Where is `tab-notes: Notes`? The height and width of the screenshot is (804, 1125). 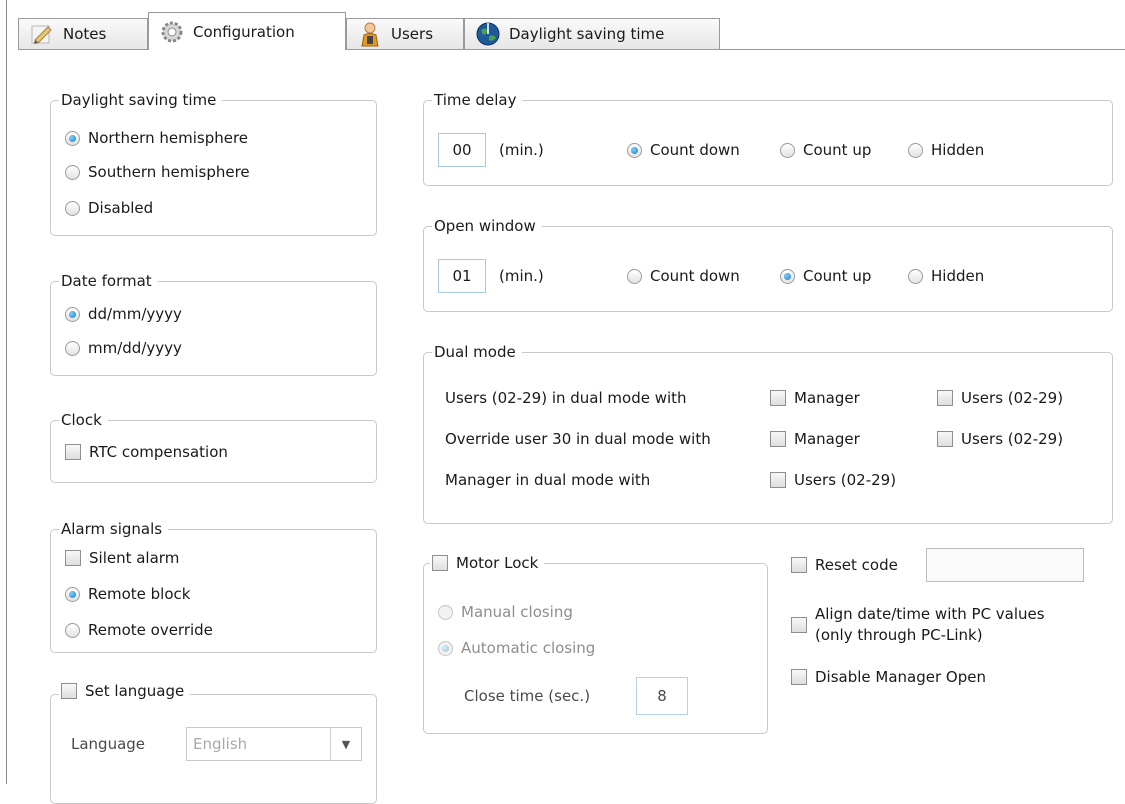 tab-notes: Notes is located at coordinates (83, 33).